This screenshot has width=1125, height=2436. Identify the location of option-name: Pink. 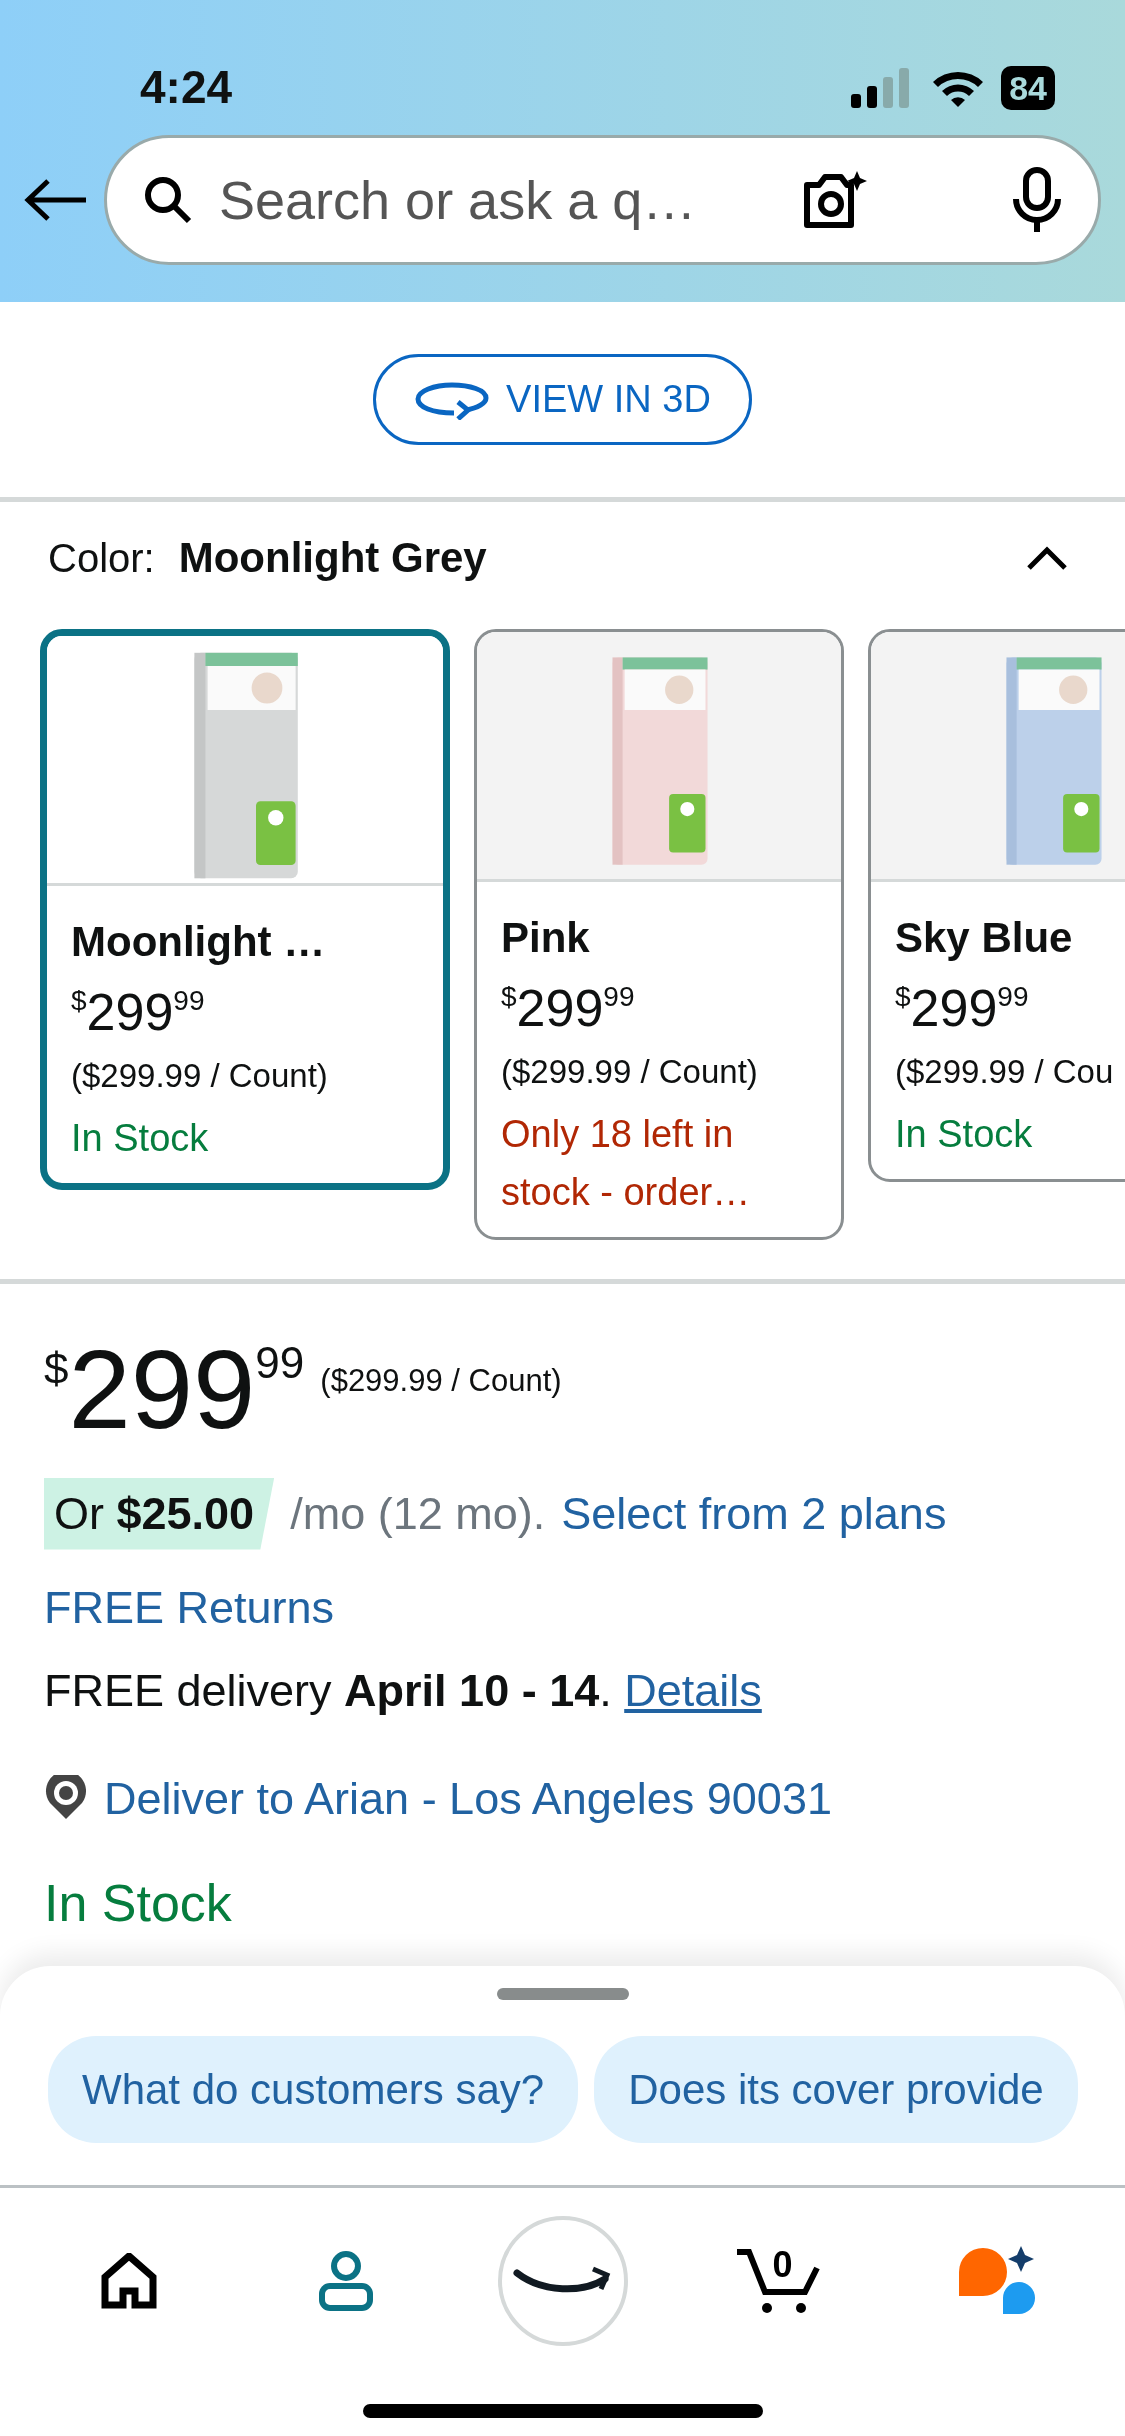
(546, 938).